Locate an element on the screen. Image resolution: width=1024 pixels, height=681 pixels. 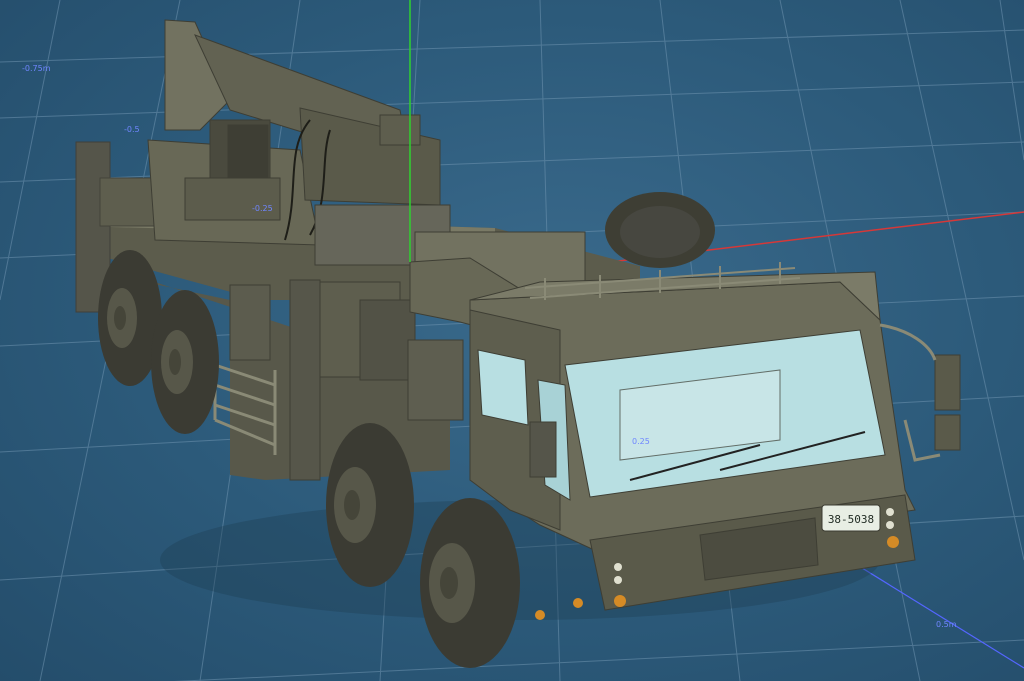
ruler-label-neg-05: -0.5 is located at coordinates (132, 129).